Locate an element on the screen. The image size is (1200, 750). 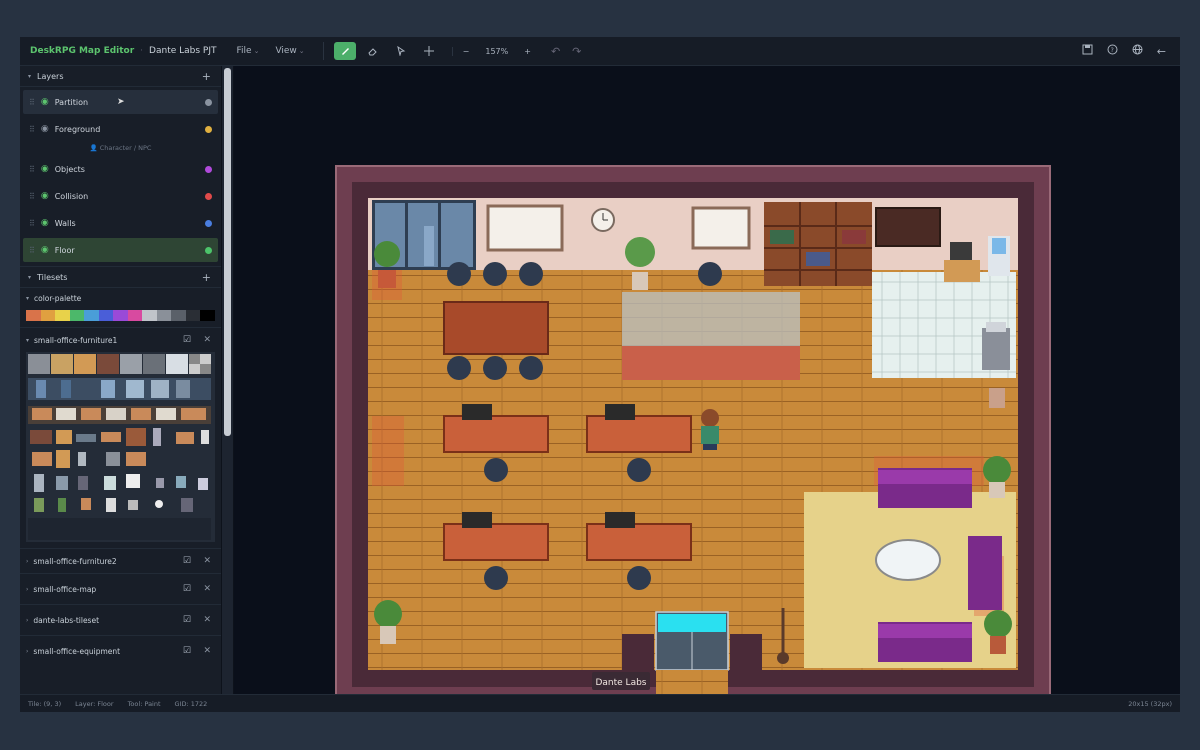
layer-label: Walls is located at coordinates (65, 223).